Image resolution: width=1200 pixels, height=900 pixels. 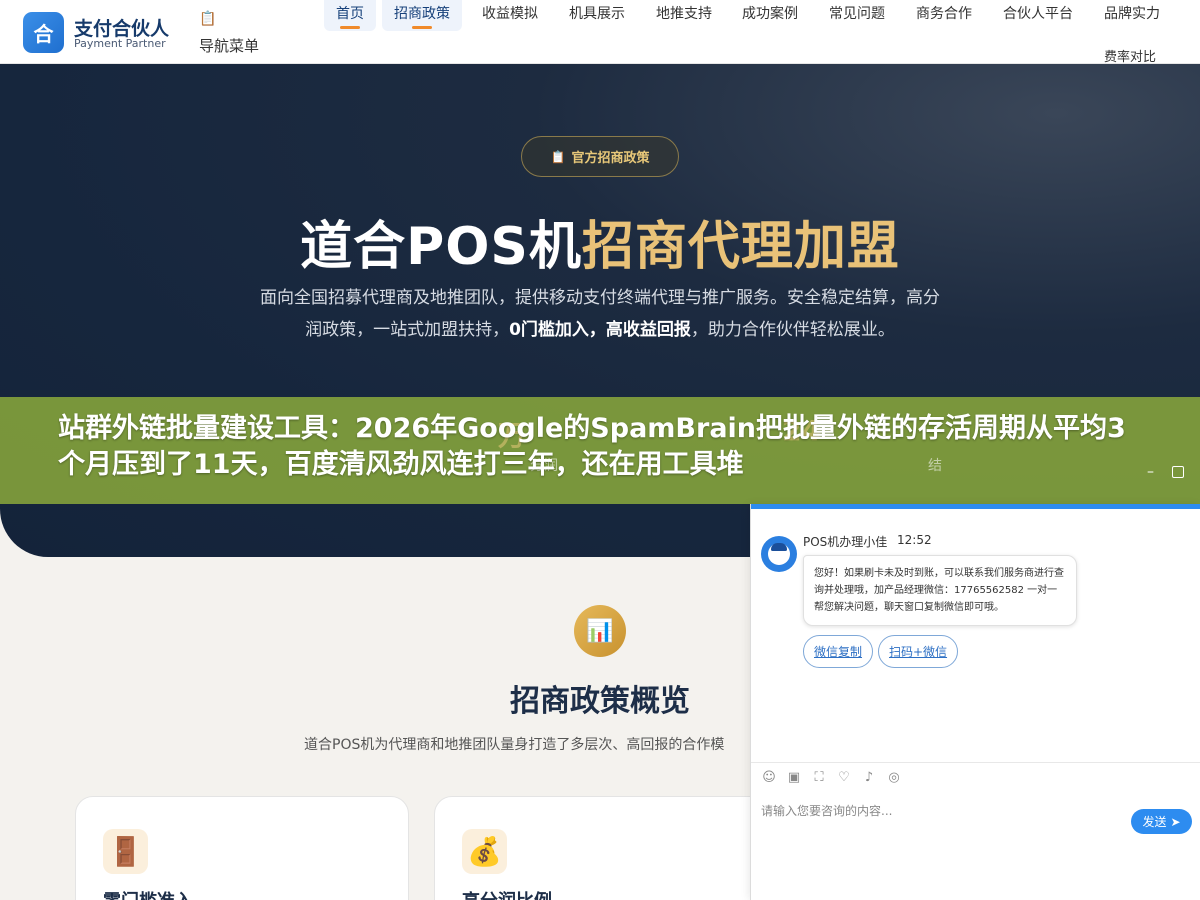 What do you see at coordinates (1130, 55) in the screenshot?
I see `nav-item-rates: 费率对比` at bounding box center [1130, 55].